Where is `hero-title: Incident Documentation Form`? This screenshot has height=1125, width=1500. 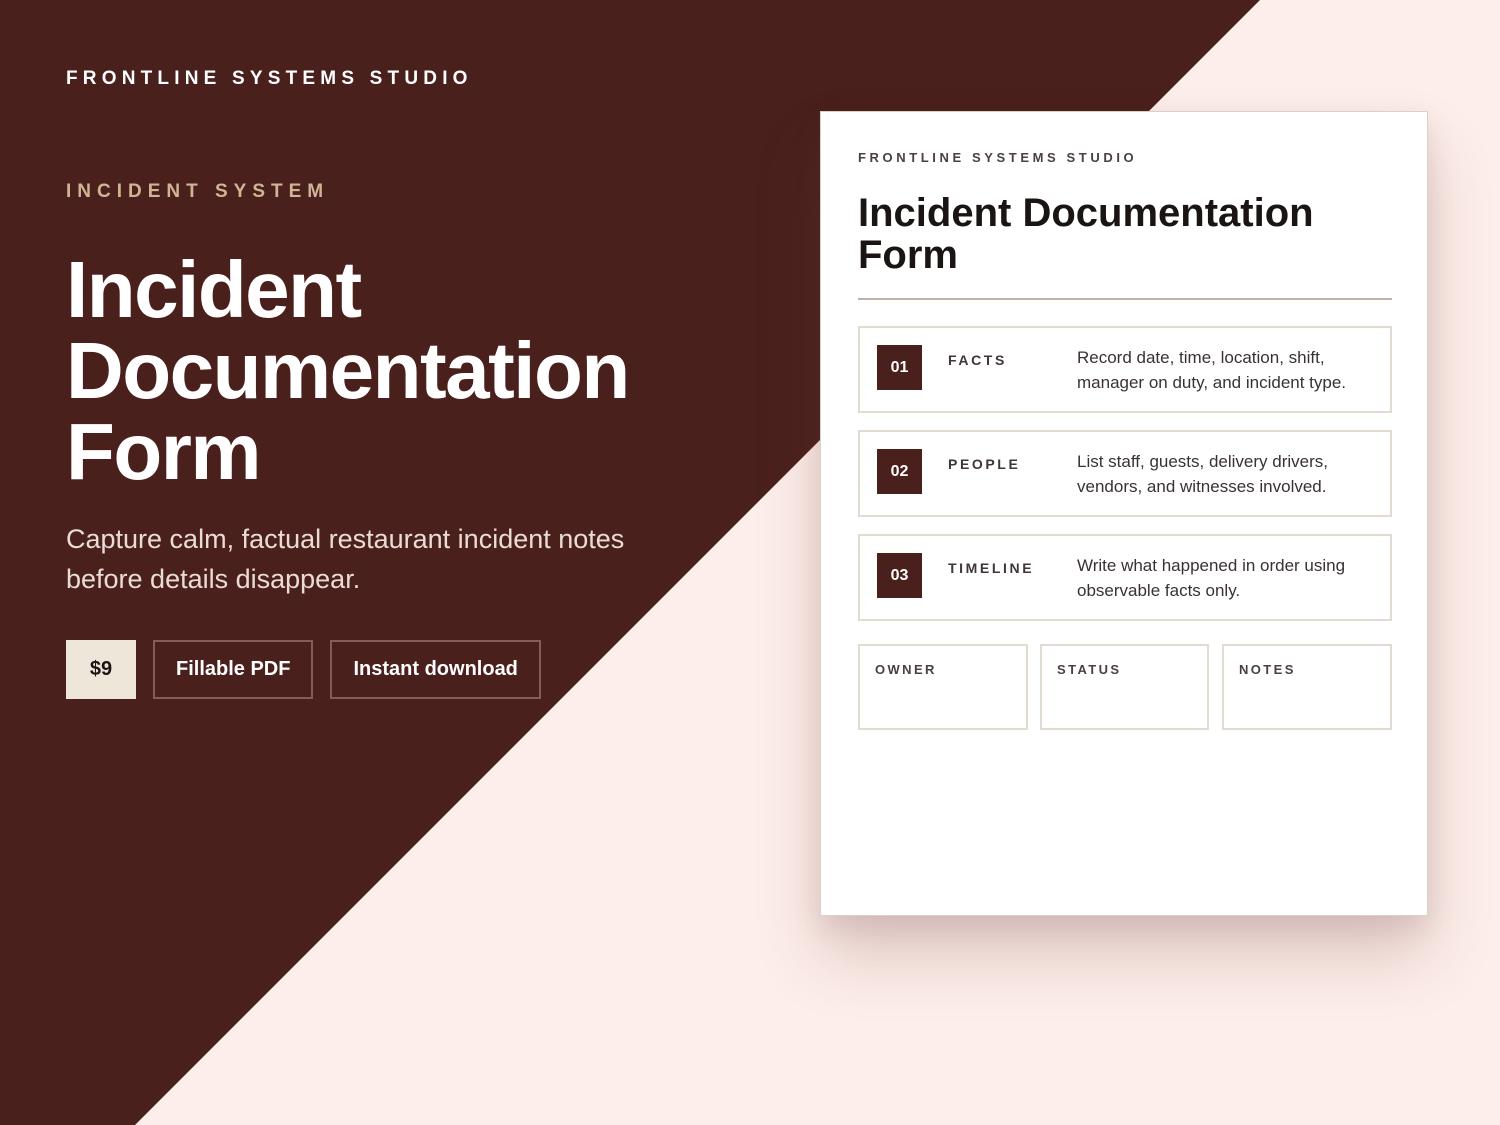 hero-title: Incident Documentation Form is located at coordinates (348, 370).